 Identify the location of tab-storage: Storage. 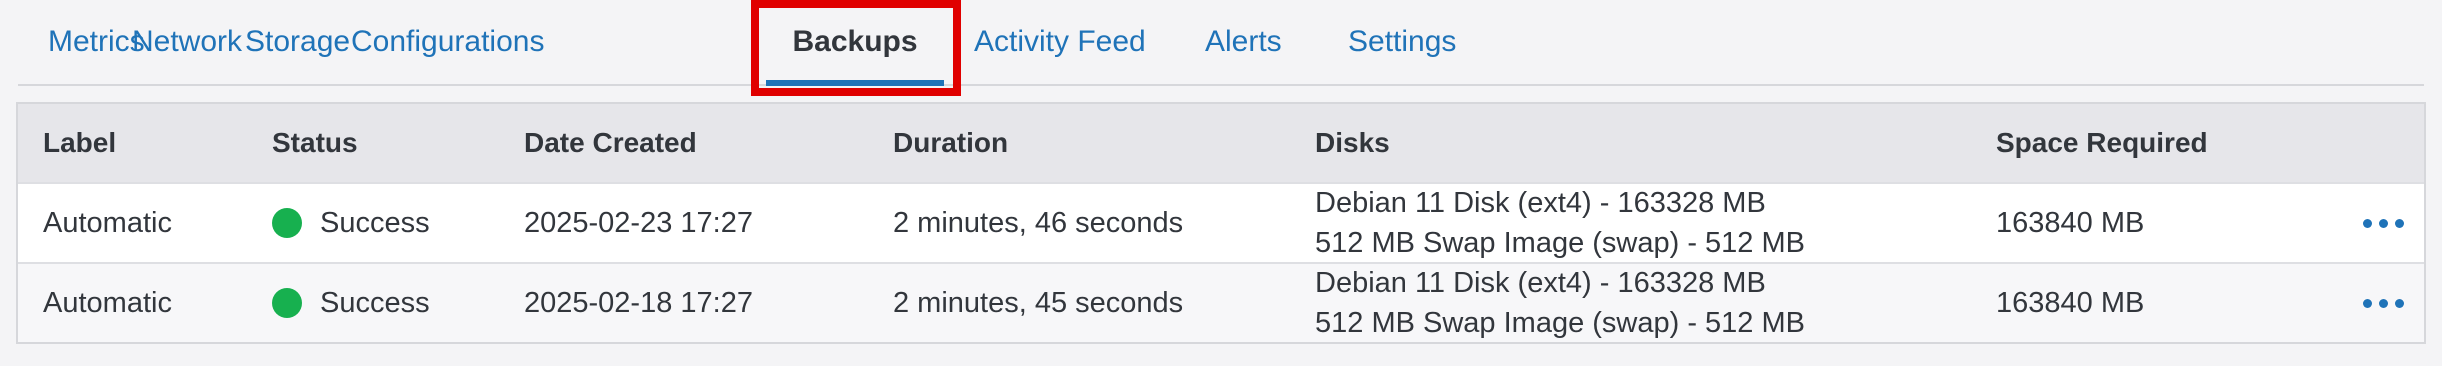
(297, 42).